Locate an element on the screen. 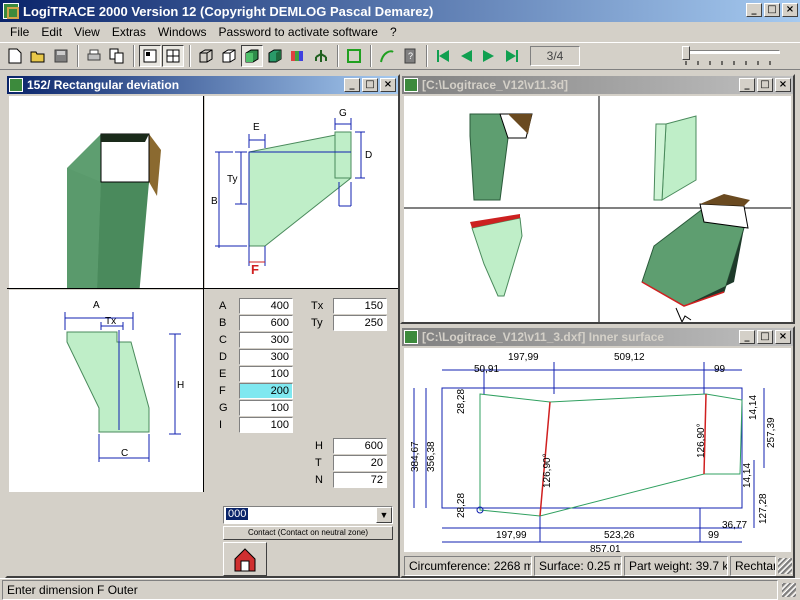  menu-view: View is located at coordinates (87, 32).